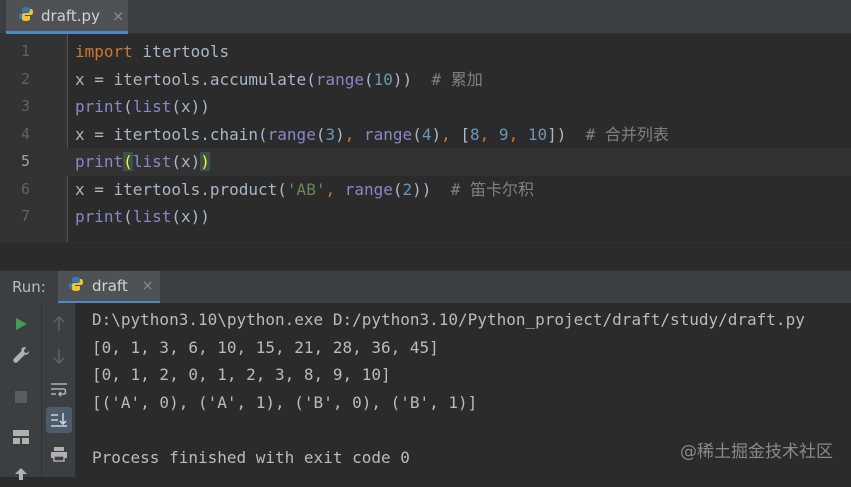 This screenshot has width=851, height=487. I want to click on run-secondary-toolbar, so click(59, 390).